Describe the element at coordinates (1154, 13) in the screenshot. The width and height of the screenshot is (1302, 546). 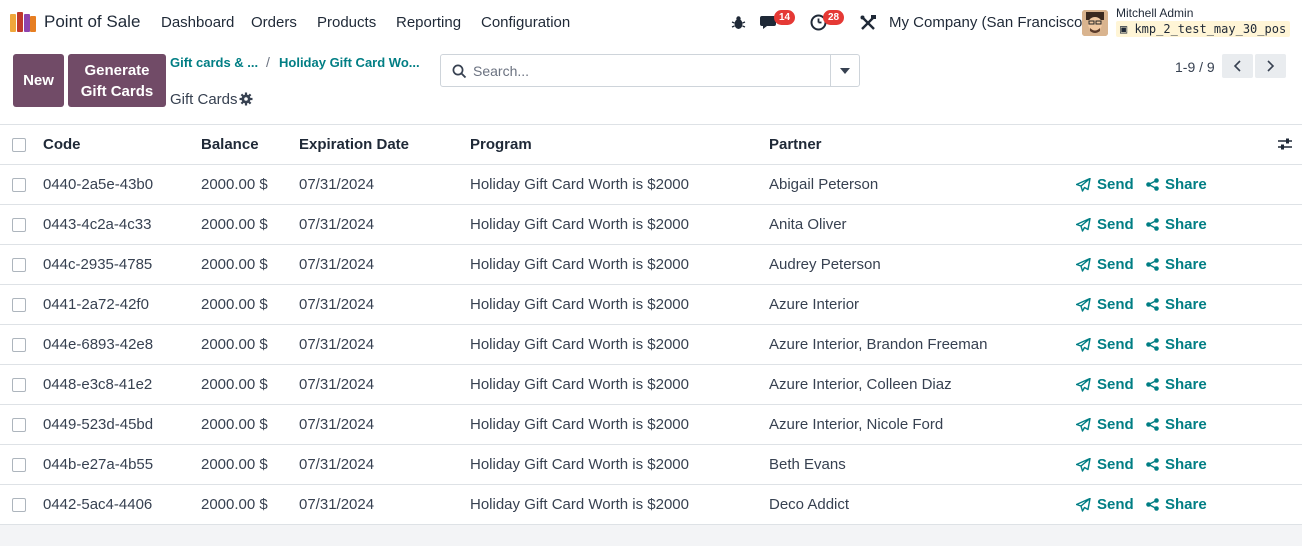
I see `user-name: Mitchell Admin` at that location.